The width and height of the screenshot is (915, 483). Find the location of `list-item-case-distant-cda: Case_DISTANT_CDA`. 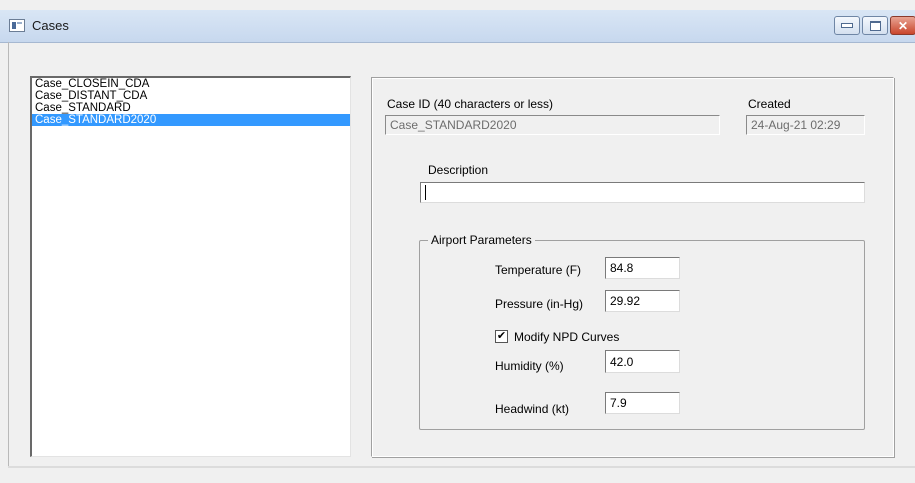

list-item-case-distant-cda: Case_DISTANT_CDA is located at coordinates (191, 96).